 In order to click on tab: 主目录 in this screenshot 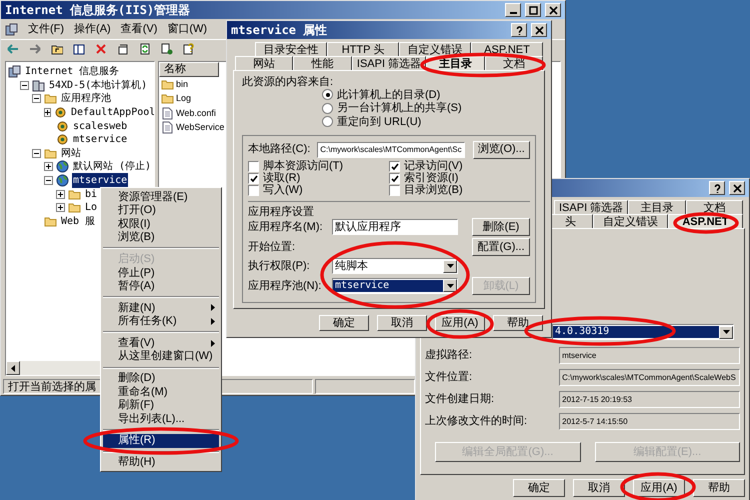, I will do `click(657, 207)`.